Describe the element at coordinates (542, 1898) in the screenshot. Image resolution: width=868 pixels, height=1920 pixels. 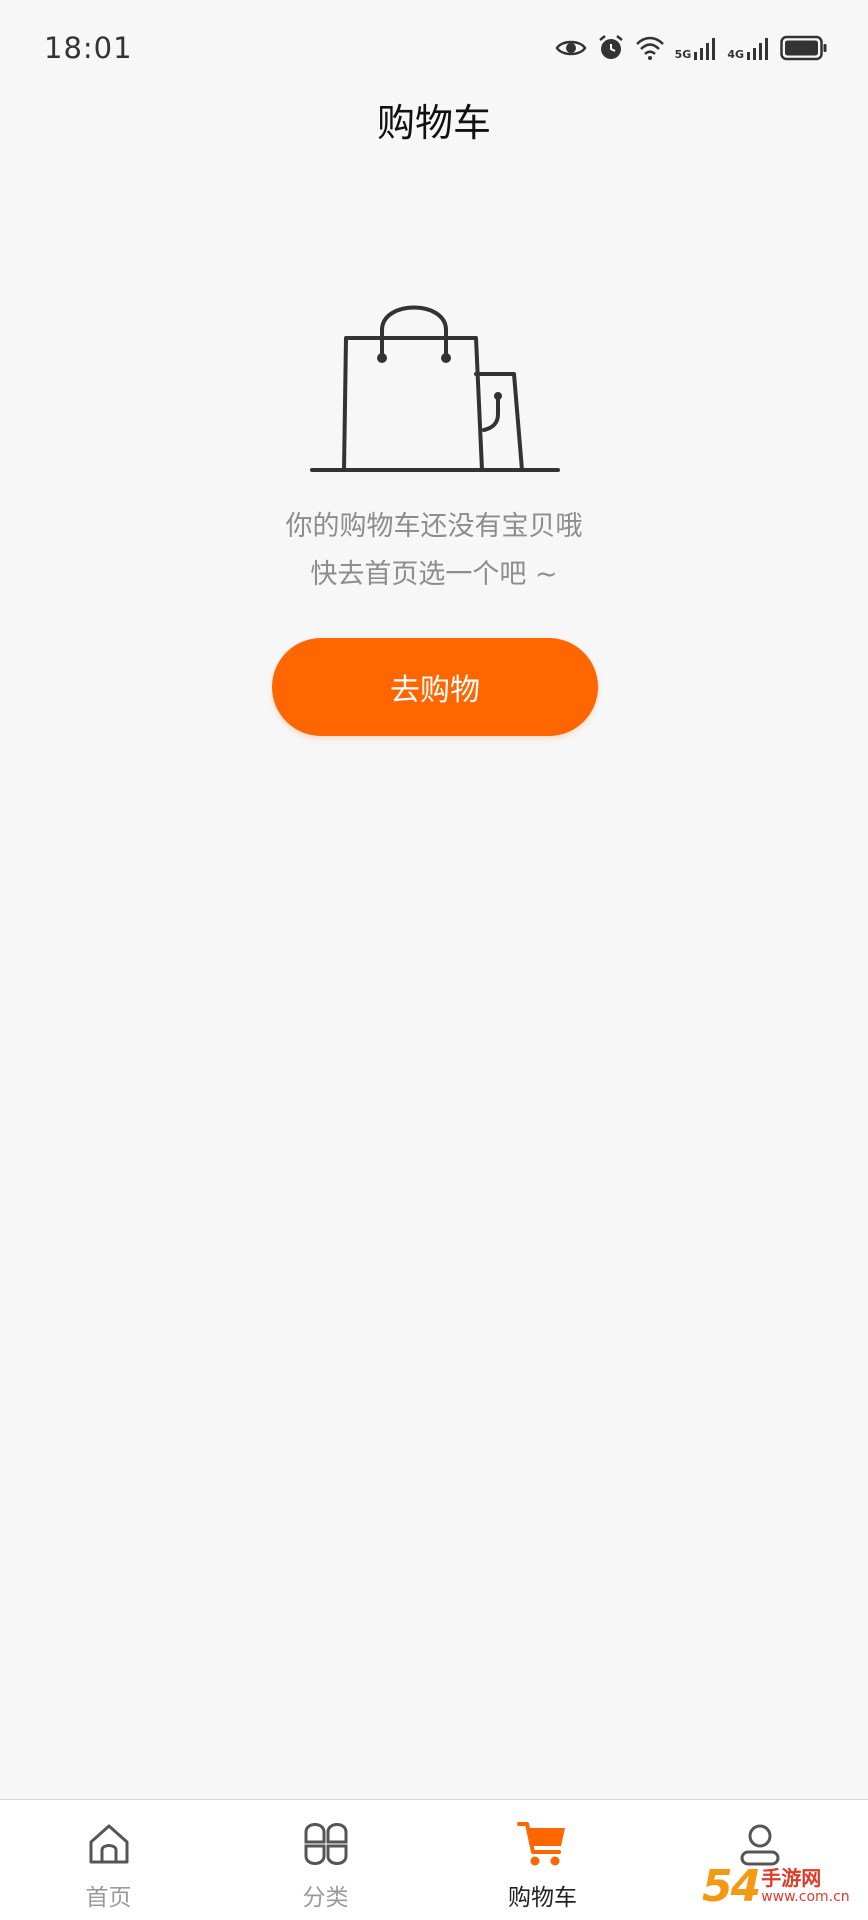
I see `tab-label-cart: 购物车` at that location.